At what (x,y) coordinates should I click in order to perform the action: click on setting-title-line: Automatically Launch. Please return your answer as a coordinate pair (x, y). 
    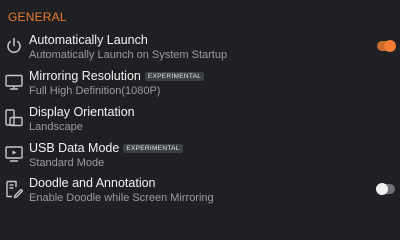
    Looking at the image, I should click on (88, 40).